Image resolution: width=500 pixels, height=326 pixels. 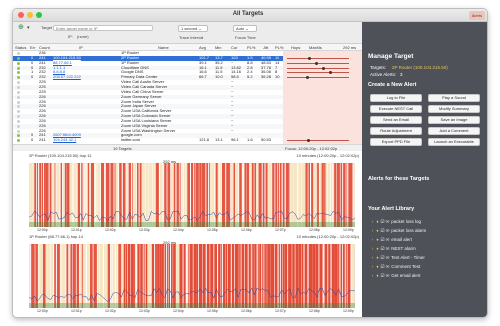 I want to click on col-min: Min, so click(x=218, y=47).